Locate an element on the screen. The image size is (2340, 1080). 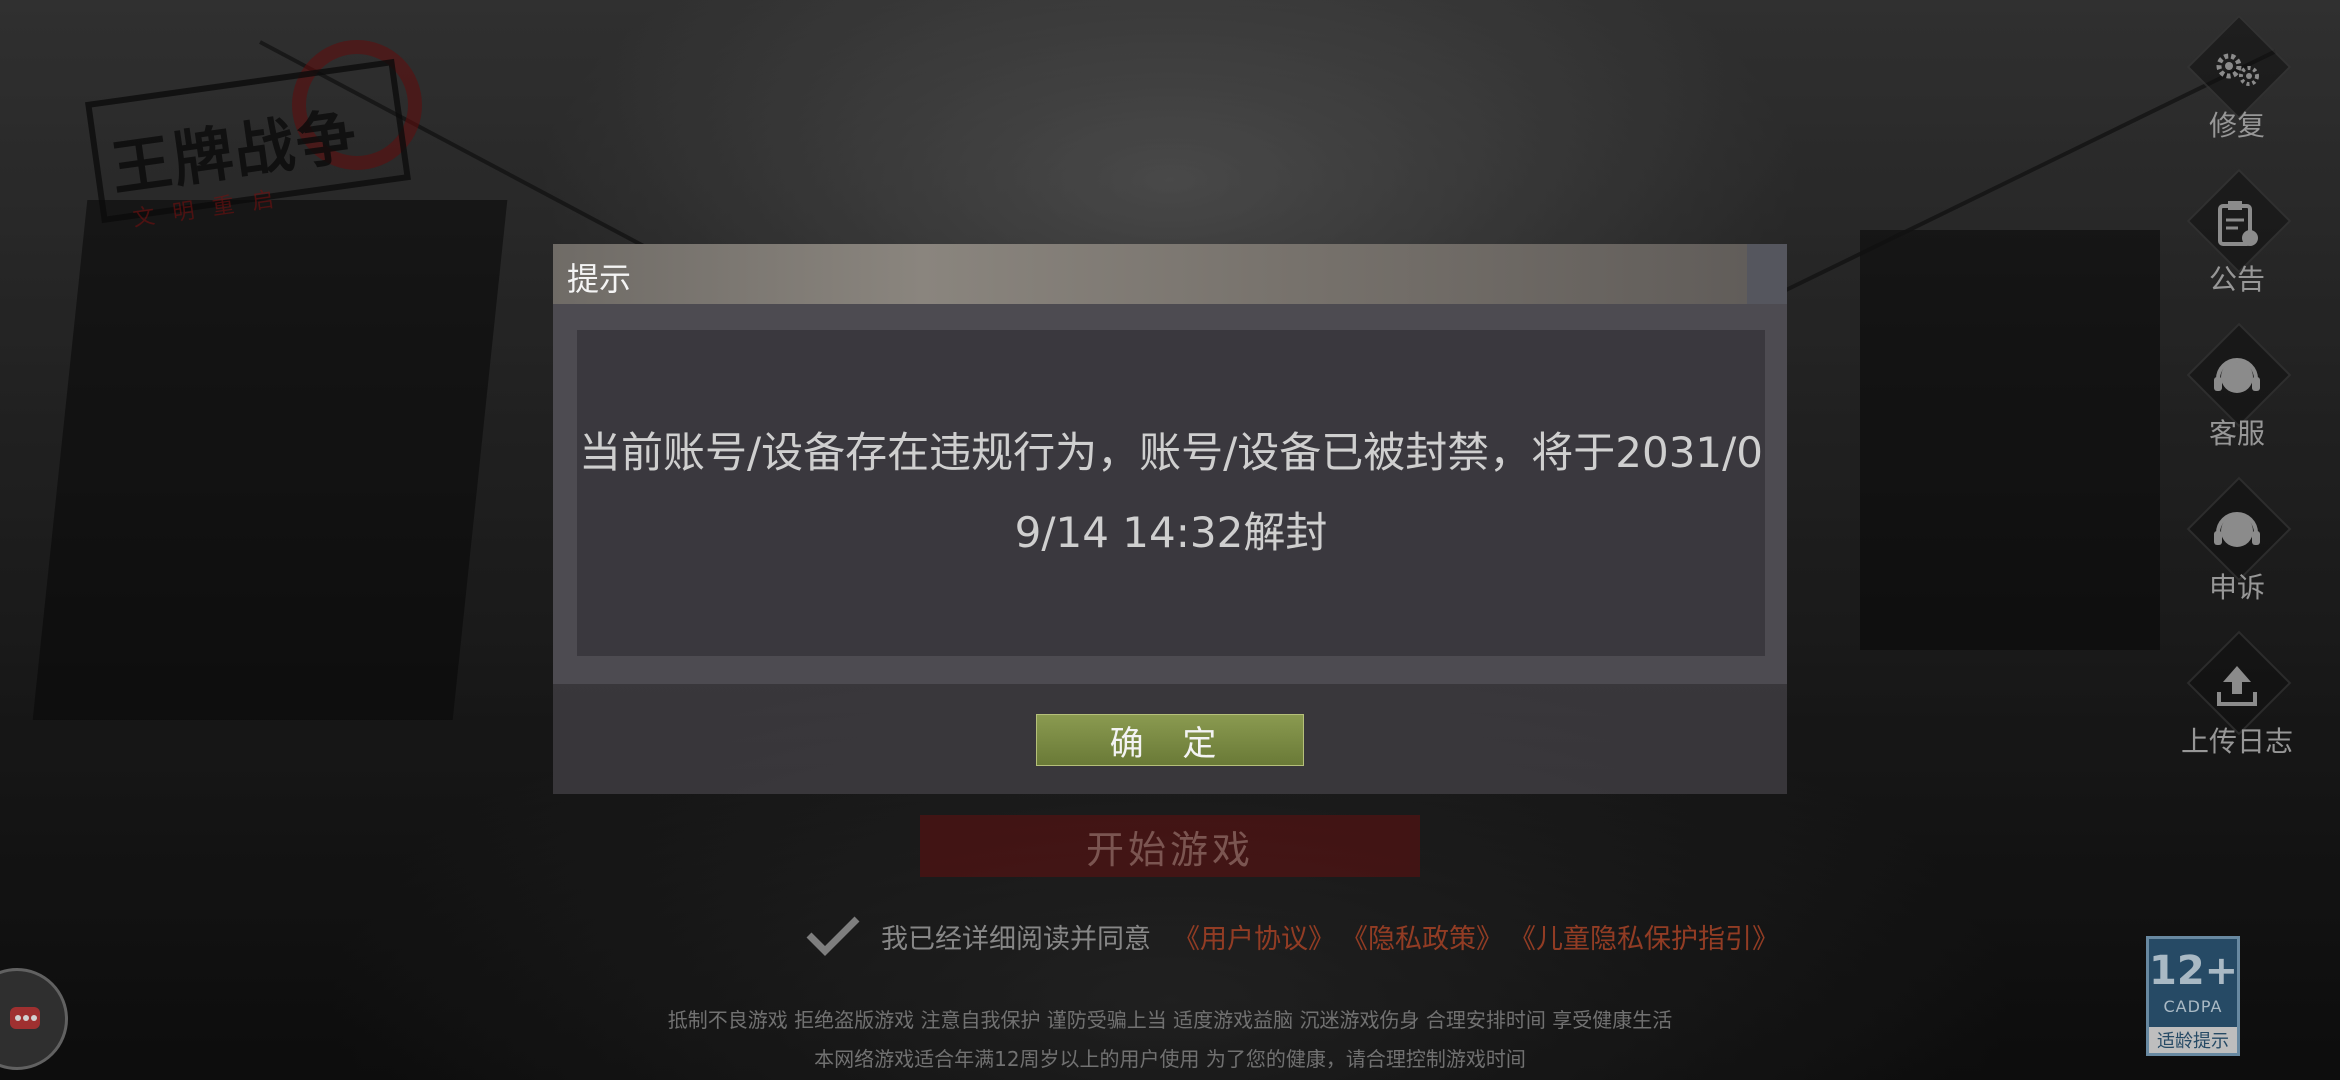
dialog-title: 提示 is located at coordinates (599, 279).